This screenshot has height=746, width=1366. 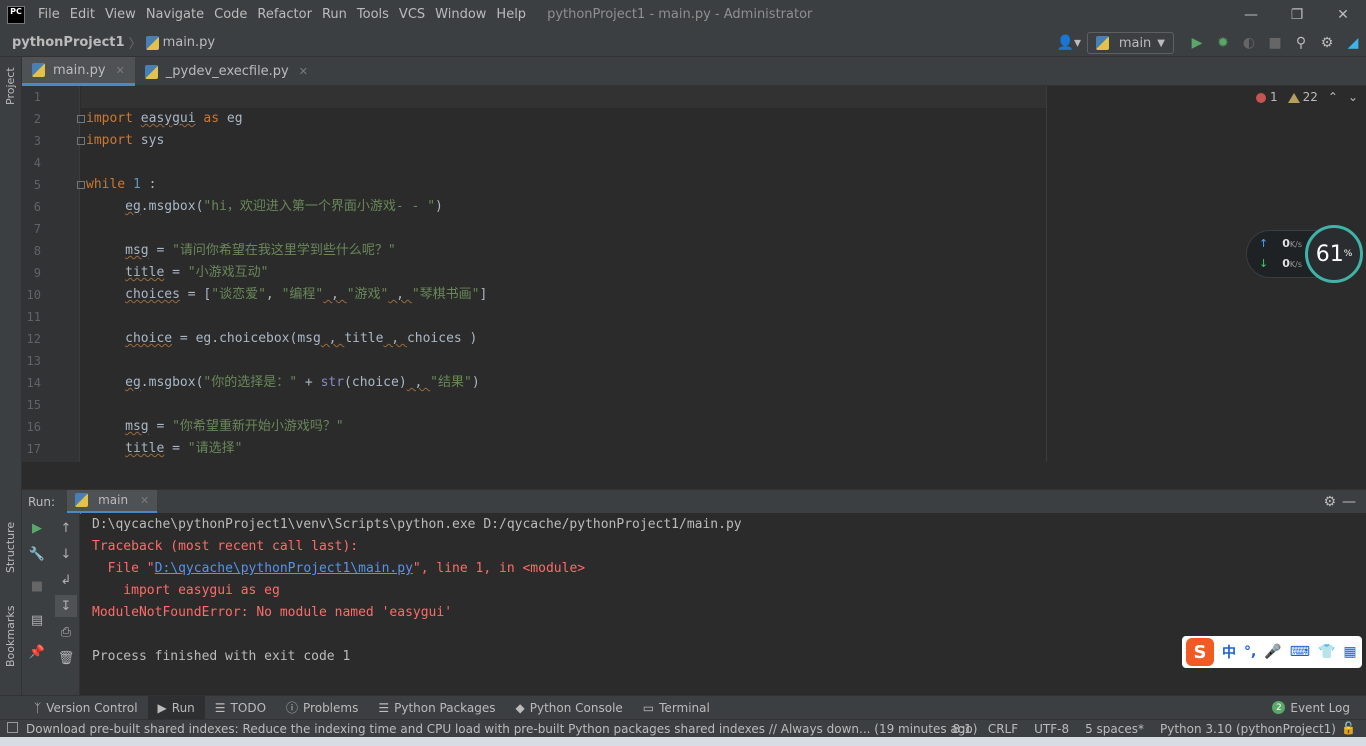 What do you see at coordinates (82, 14) in the screenshot?
I see `menu-edit: Edit` at bounding box center [82, 14].